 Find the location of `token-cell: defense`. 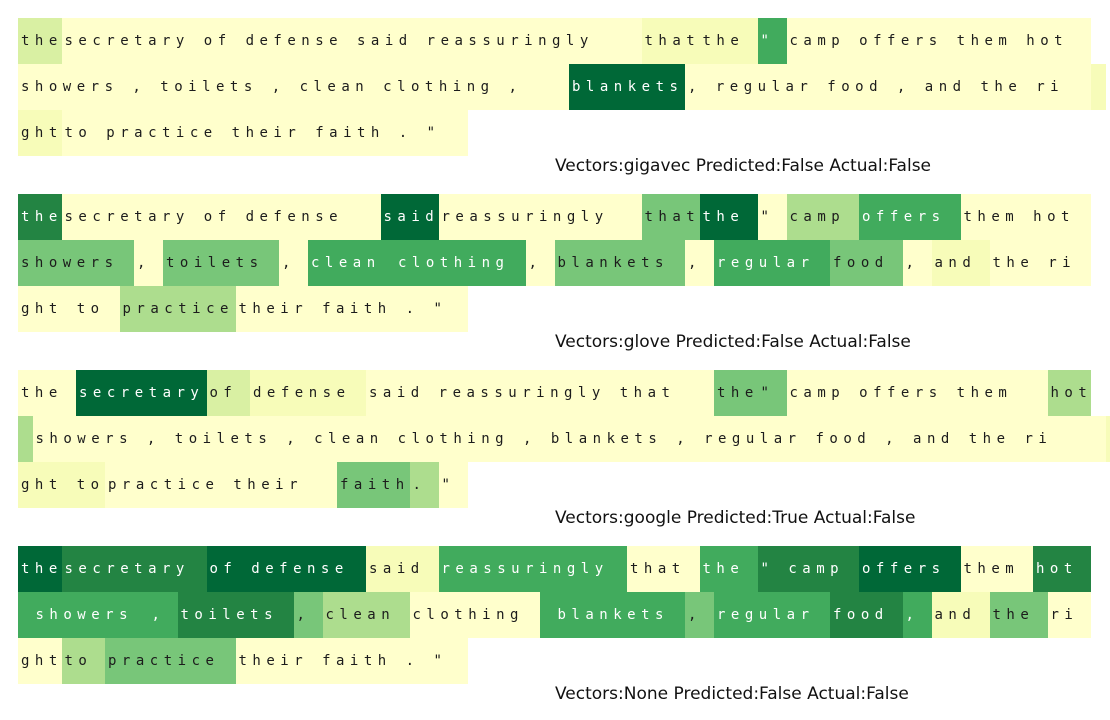

token-cell: defense is located at coordinates (308, 393).